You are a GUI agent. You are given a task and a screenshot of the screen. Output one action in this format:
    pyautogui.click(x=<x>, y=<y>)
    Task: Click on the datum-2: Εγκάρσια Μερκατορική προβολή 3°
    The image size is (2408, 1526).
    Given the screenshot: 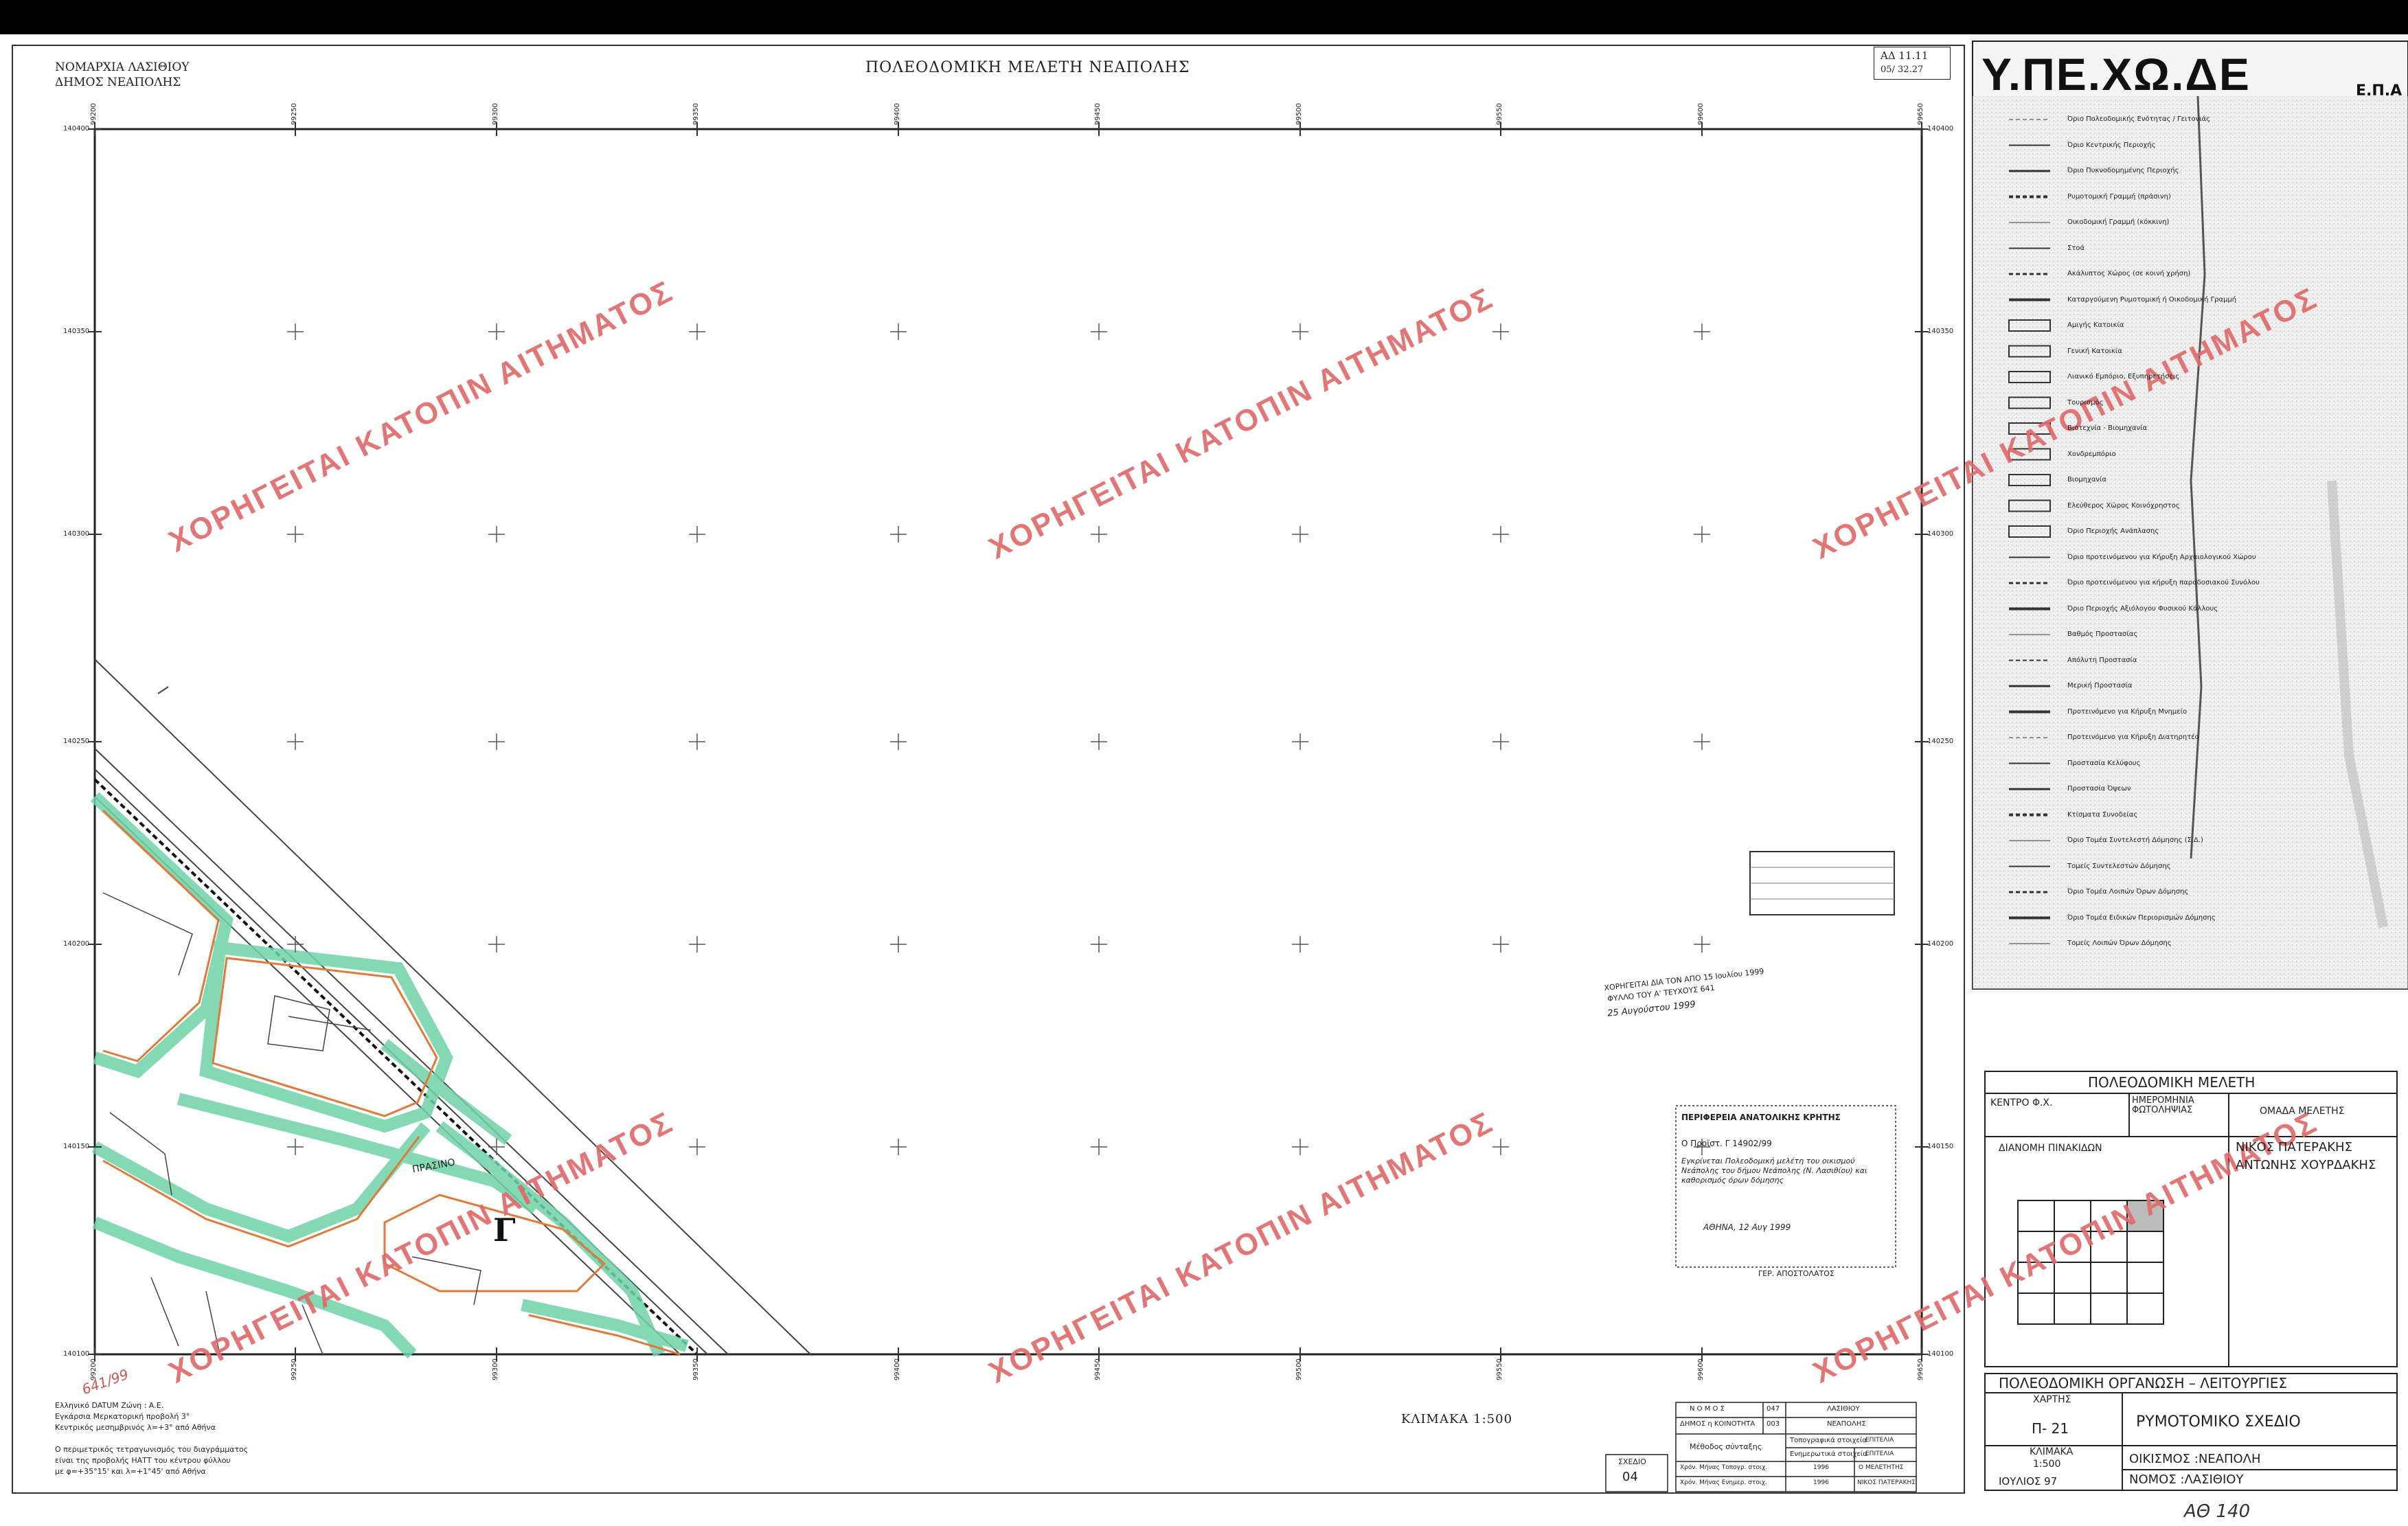 What is the action you would take?
    pyautogui.click(x=122, y=1416)
    